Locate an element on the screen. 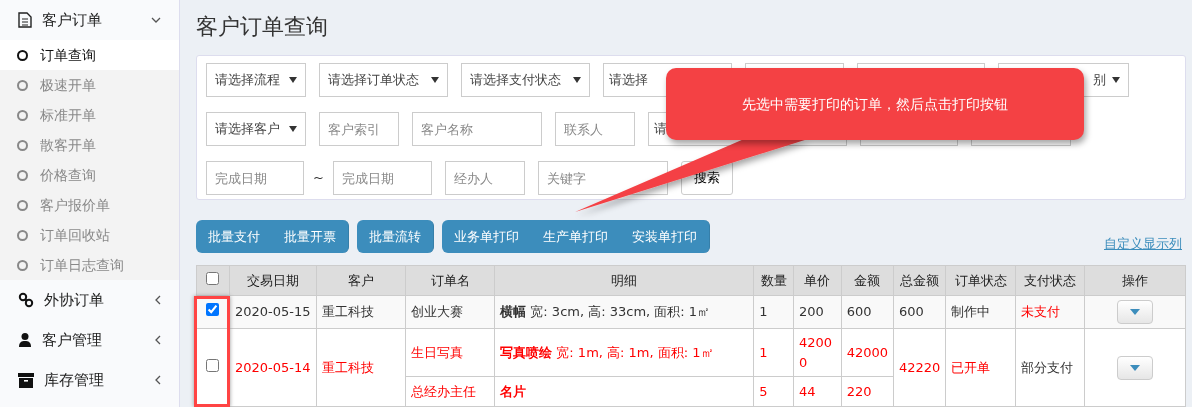  sidebar-item: 极速开单 is located at coordinates (89, 85).